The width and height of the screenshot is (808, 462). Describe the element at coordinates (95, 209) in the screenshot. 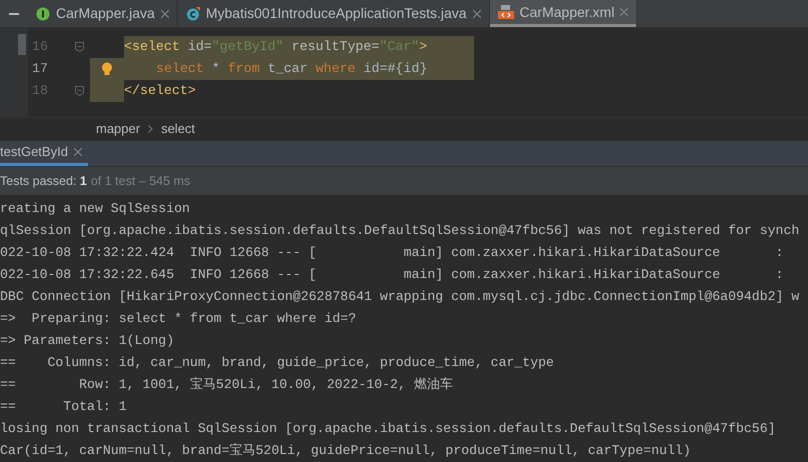

I see `console-line: reating a new SqlSession` at that location.